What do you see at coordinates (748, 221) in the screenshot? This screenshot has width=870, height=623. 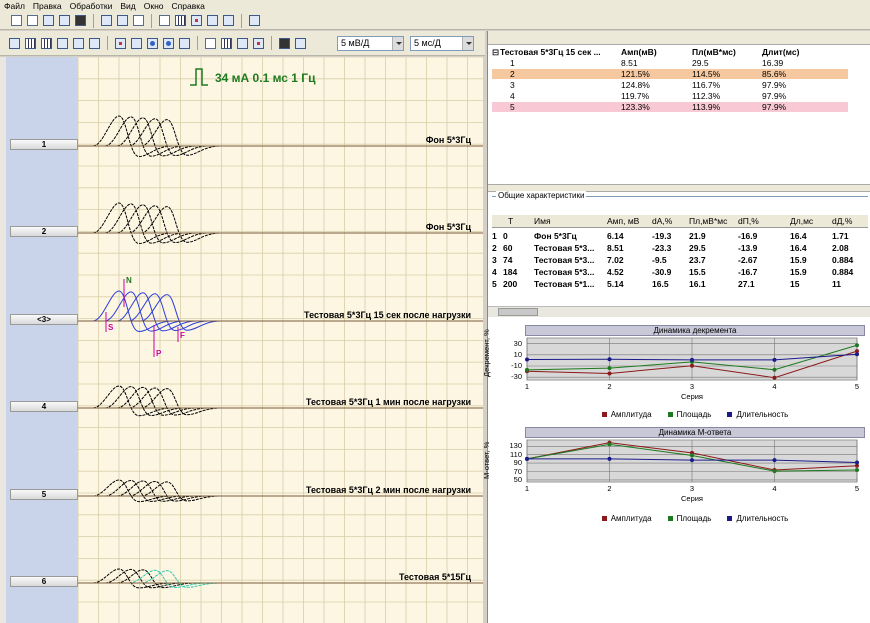 I see `column-header: dП,%` at bounding box center [748, 221].